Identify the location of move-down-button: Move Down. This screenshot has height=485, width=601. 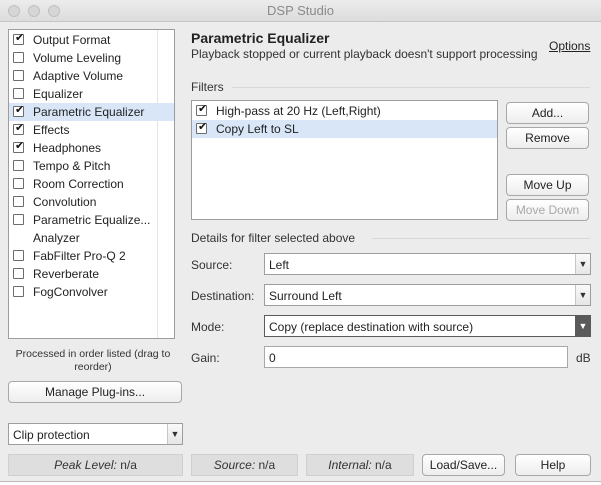
(547, 210).